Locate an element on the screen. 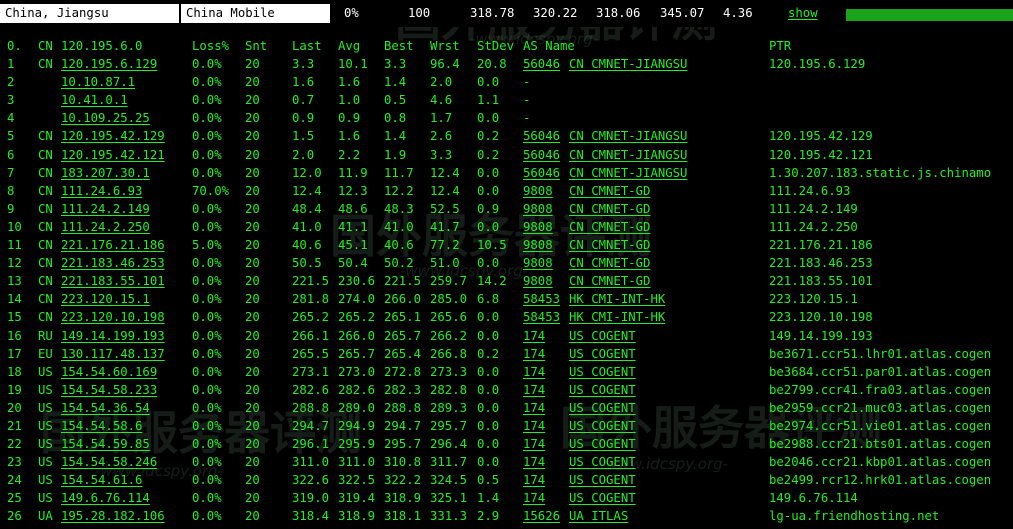  host-link: 154.54.36.54 is located at coordinates (105, 408).